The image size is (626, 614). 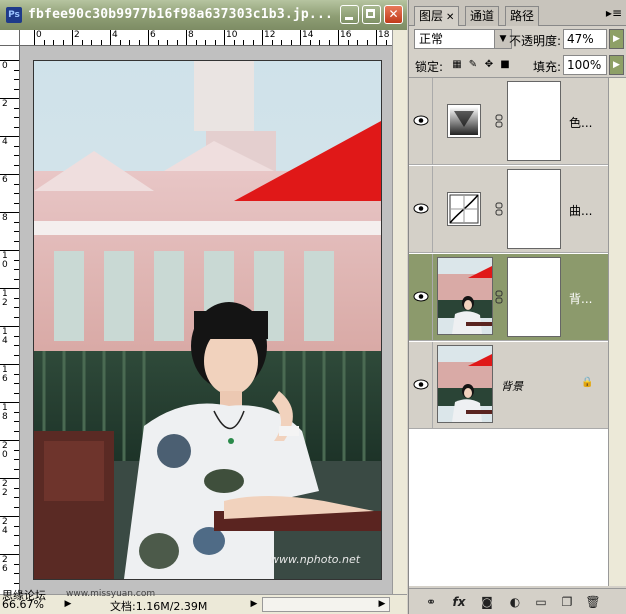 What do you see at coordinates (431, 602) in the screenshot?
I see `link-layers-icon: ⚭` at bounding box center [431, 602].